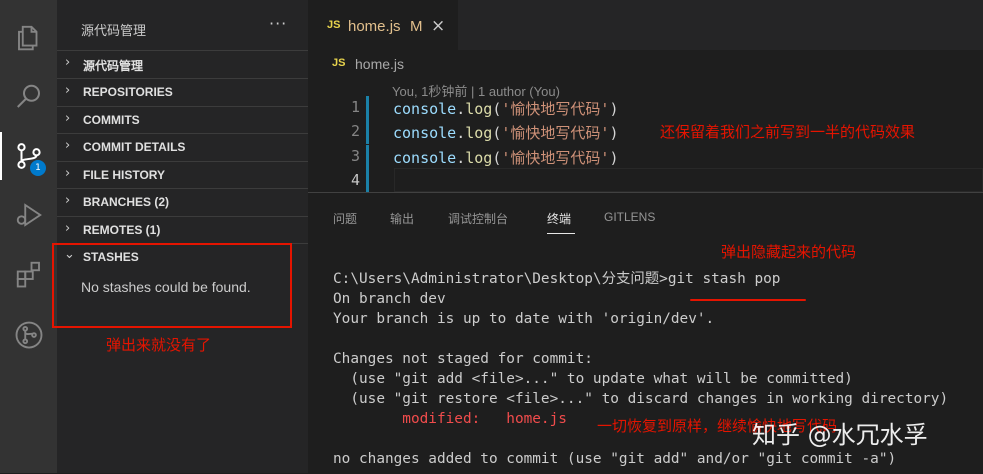 This screenshot has width=983, height=474. Describe the element at coordinates (38, 168) in the screenshot. I see `source-control-badge: 1` at that location.